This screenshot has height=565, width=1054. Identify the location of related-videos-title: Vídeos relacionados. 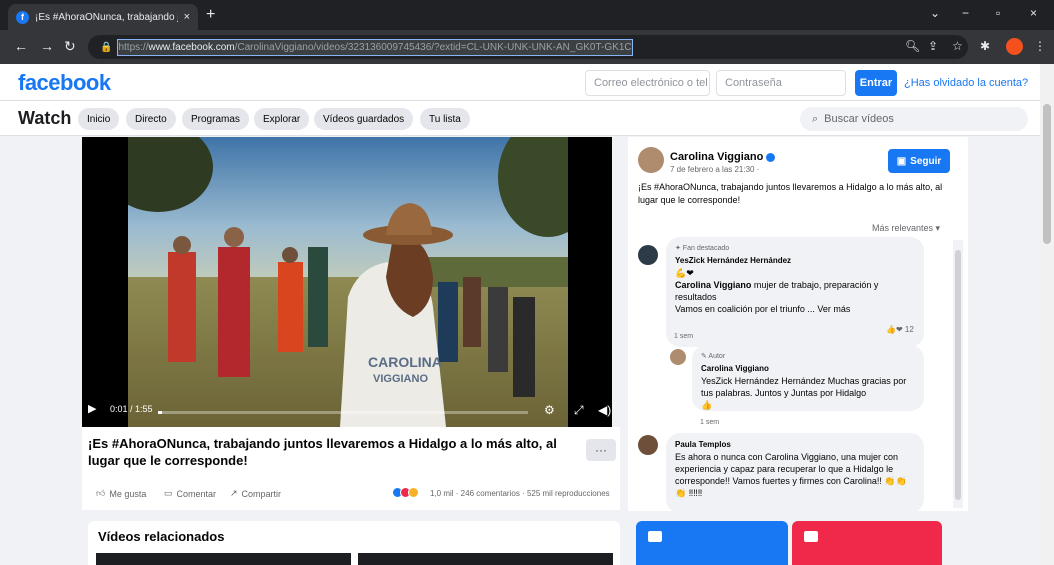
(161, 536).